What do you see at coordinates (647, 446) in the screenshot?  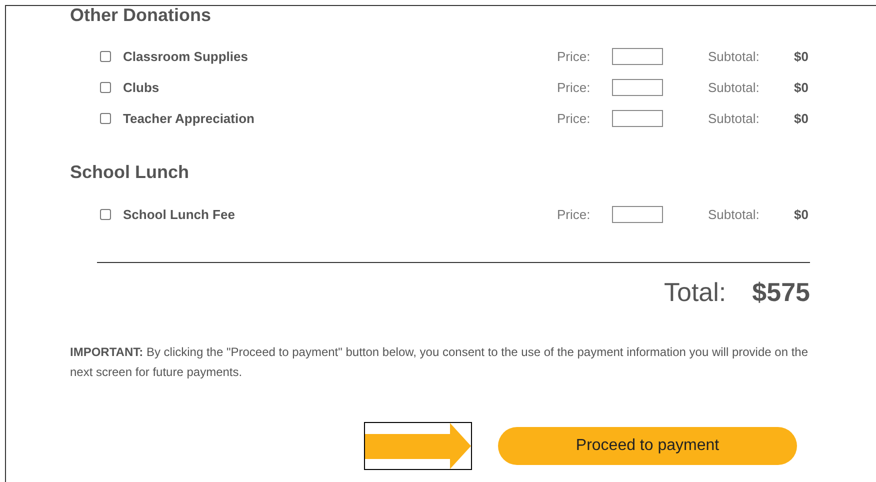 I see `proceed-button: Proceed to payment` at bounding box center [647, 446].